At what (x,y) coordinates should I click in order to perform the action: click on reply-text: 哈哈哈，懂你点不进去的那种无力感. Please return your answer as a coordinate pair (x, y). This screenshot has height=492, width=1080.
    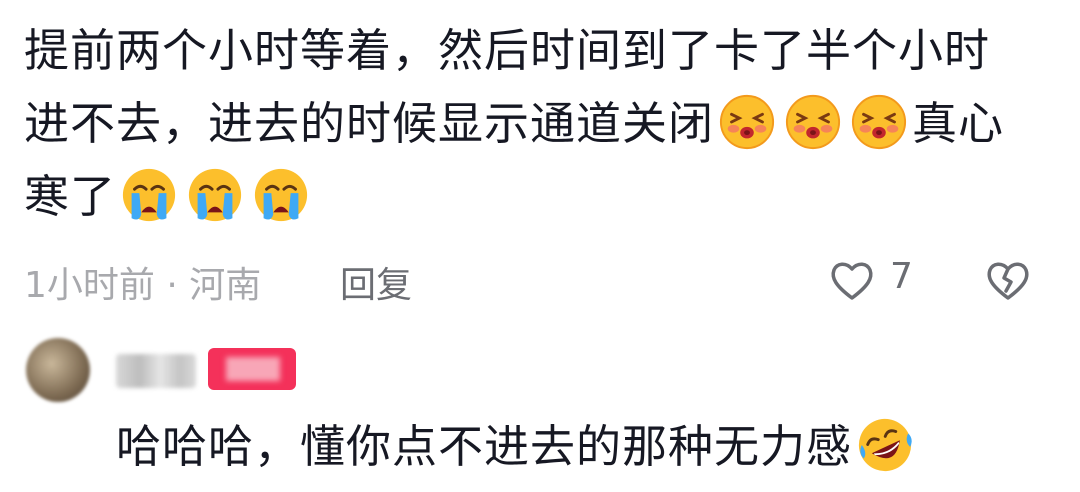
    Looking at the image, I should click on (517, 446).